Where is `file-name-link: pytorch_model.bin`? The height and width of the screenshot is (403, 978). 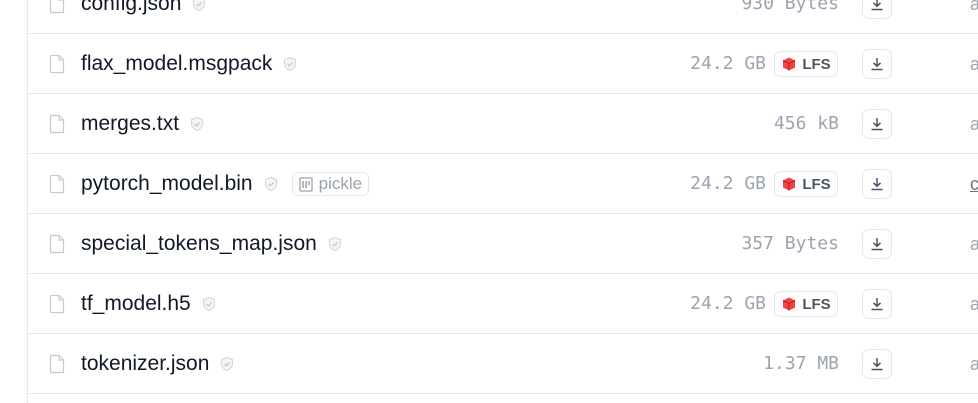 file-name-link: pytorch_model.bin is located at coordinates (167, 184).